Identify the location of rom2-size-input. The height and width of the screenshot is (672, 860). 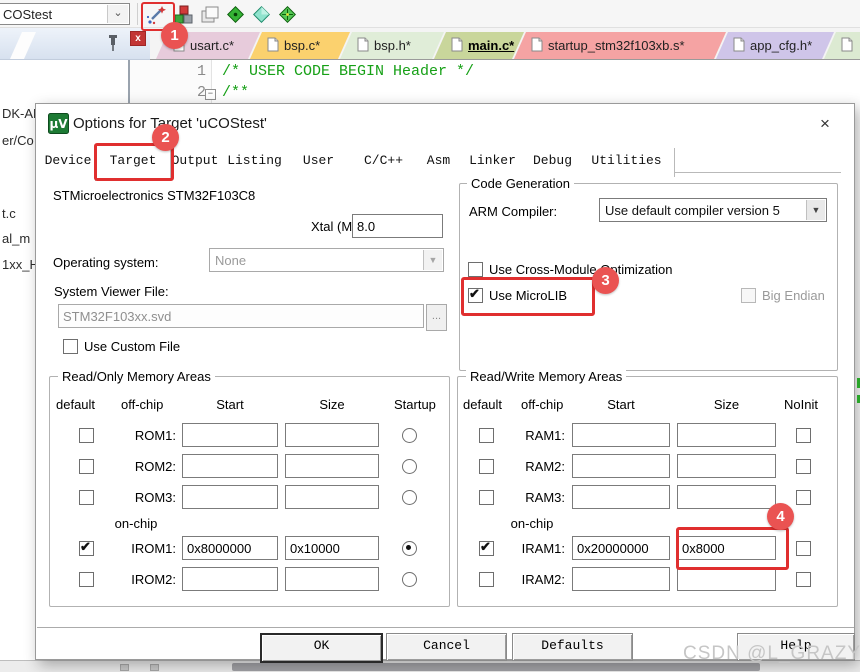
(332, 466).